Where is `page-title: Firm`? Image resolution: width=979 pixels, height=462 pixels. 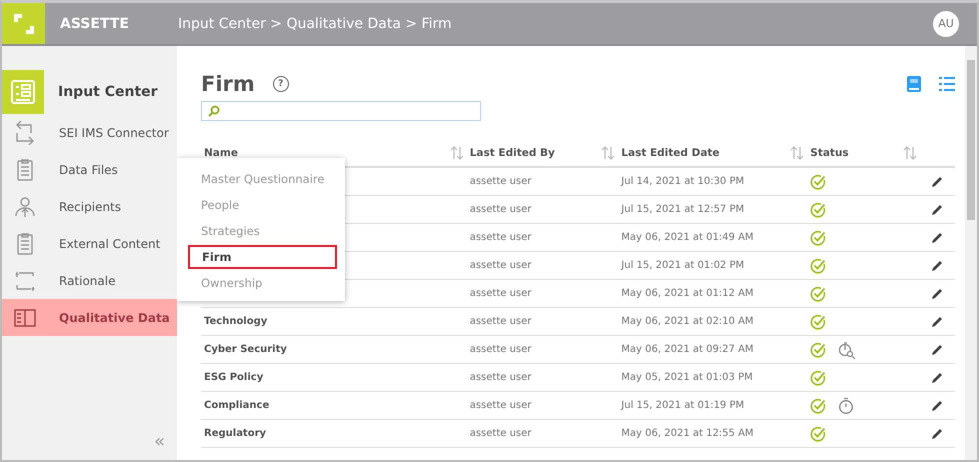
page-title: Firm is located at coordinates (228, 84).